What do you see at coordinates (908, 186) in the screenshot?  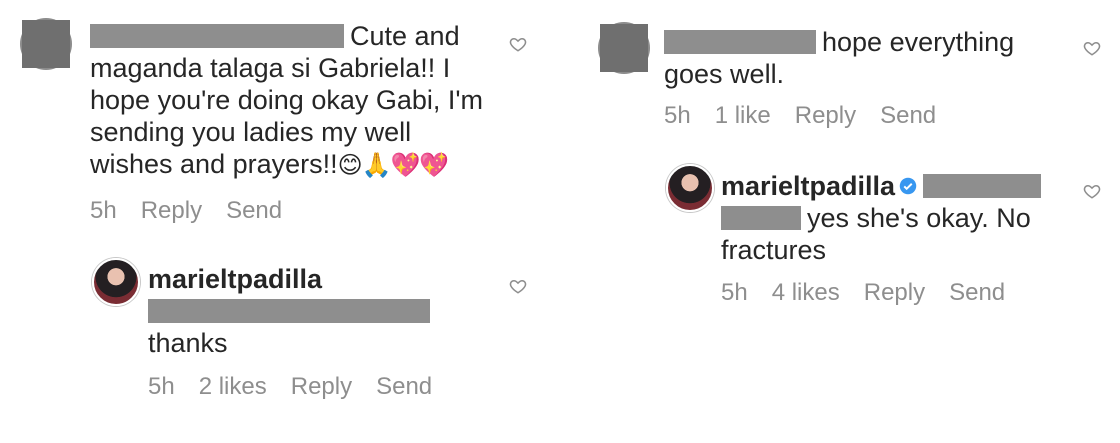 I see `verified-badge-icon` at bounding box center [908, 186].